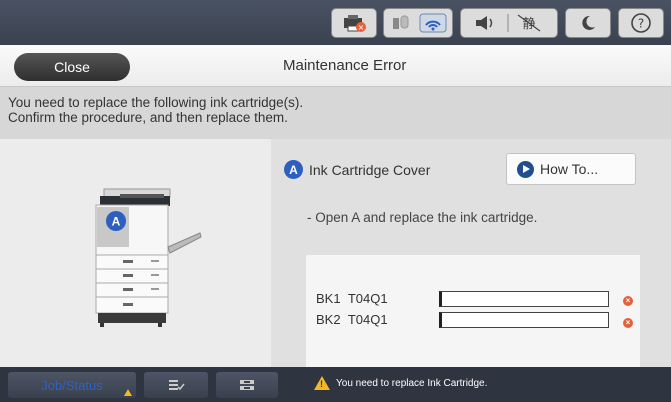 The width and height of the screenshot is (671, 402). Describe the element at coordinates (370, 169) in the screenshot. I see `cover-label: Ink Cartridge Cover` at that location.